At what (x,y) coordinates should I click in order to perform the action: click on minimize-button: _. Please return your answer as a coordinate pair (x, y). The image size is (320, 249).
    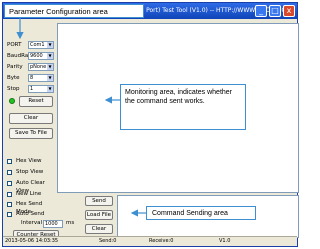
    Looking at the image, I should click on (261, 11).